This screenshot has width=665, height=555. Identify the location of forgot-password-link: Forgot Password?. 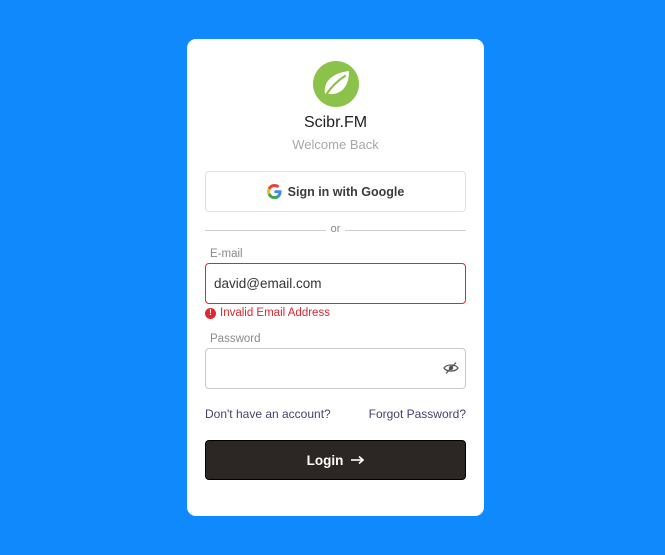
(417, 414).